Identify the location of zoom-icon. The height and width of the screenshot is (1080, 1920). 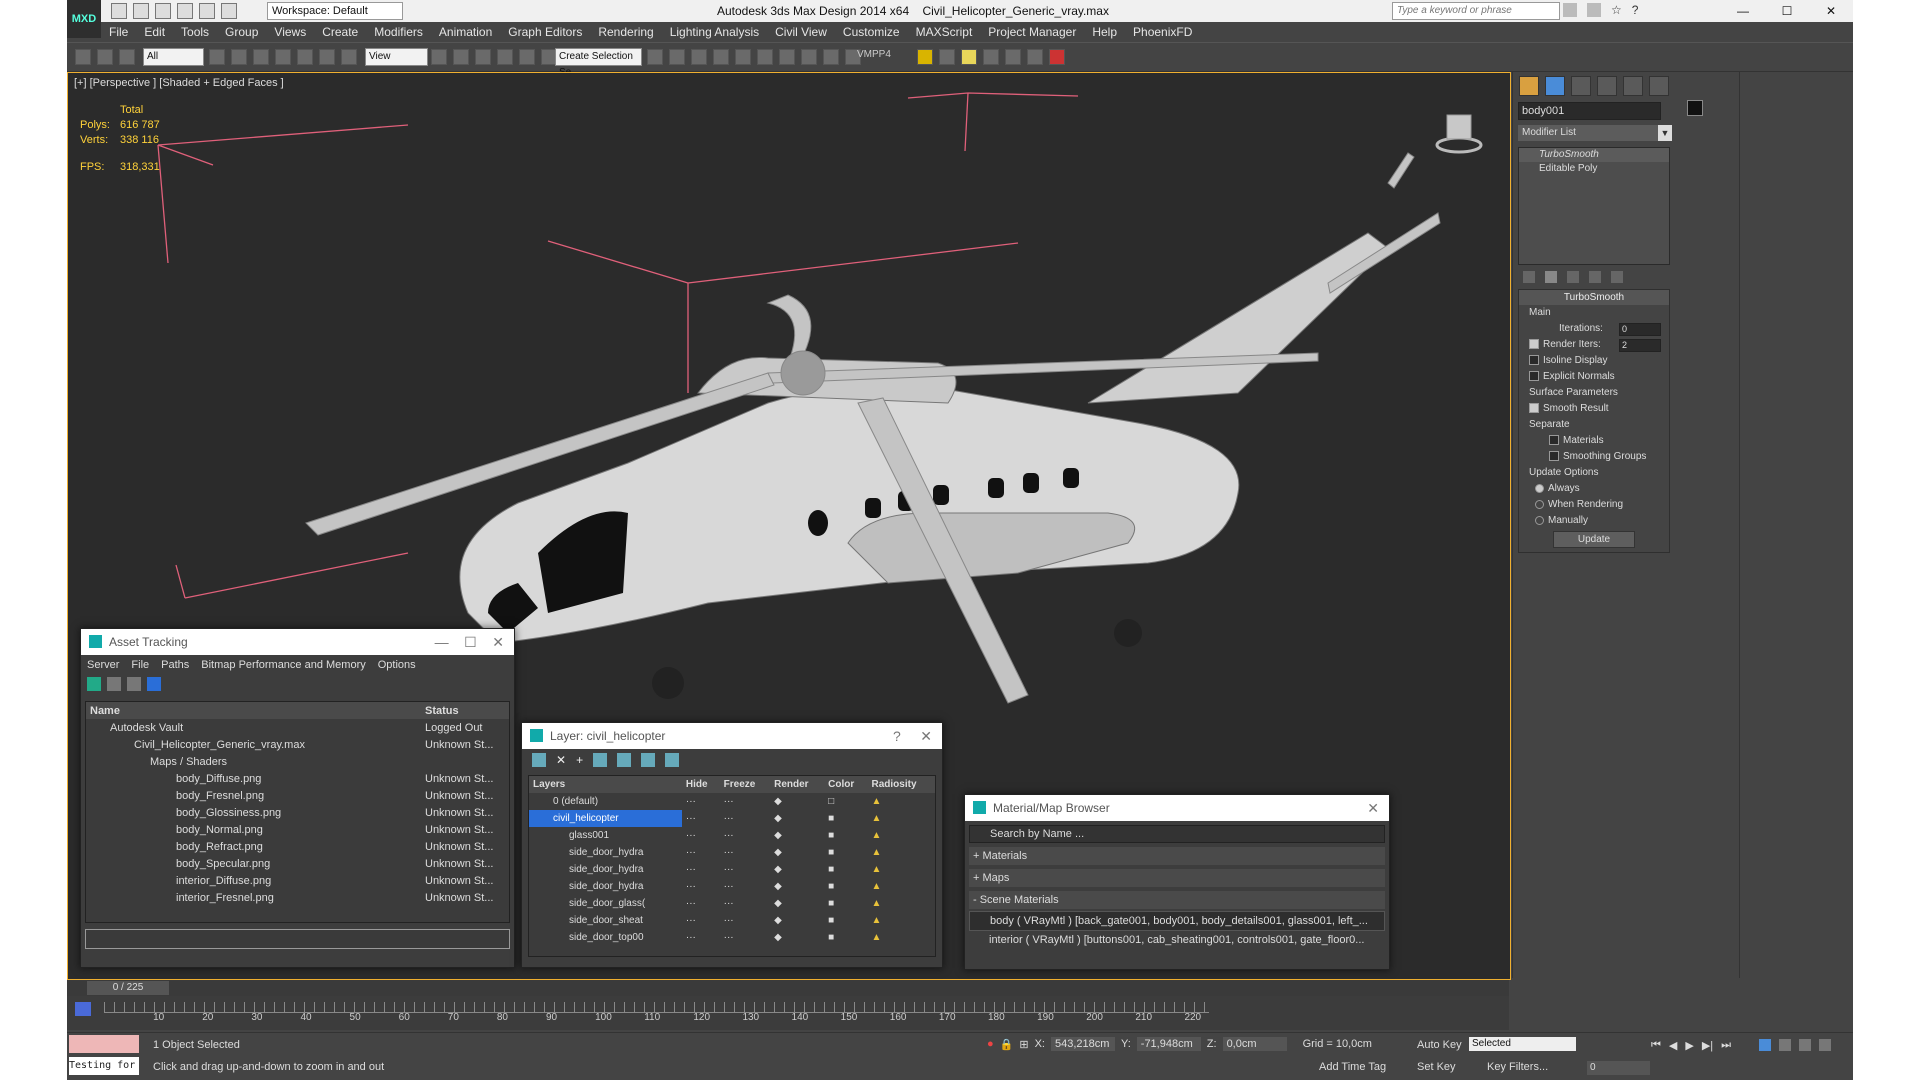
(1765, 1045).